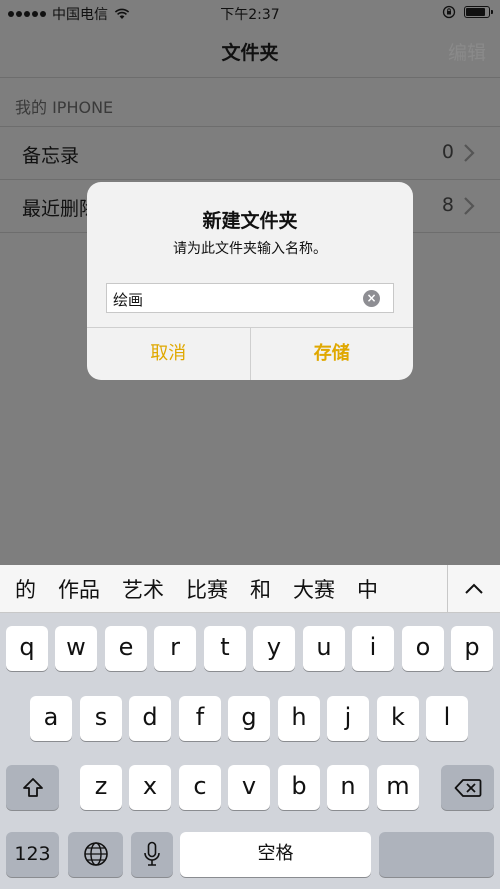 This screenshot has height=889, width=500. Describe the element at coordinates (449, 12) in the screenshot. I see `rotation-lock-icon` at that location.